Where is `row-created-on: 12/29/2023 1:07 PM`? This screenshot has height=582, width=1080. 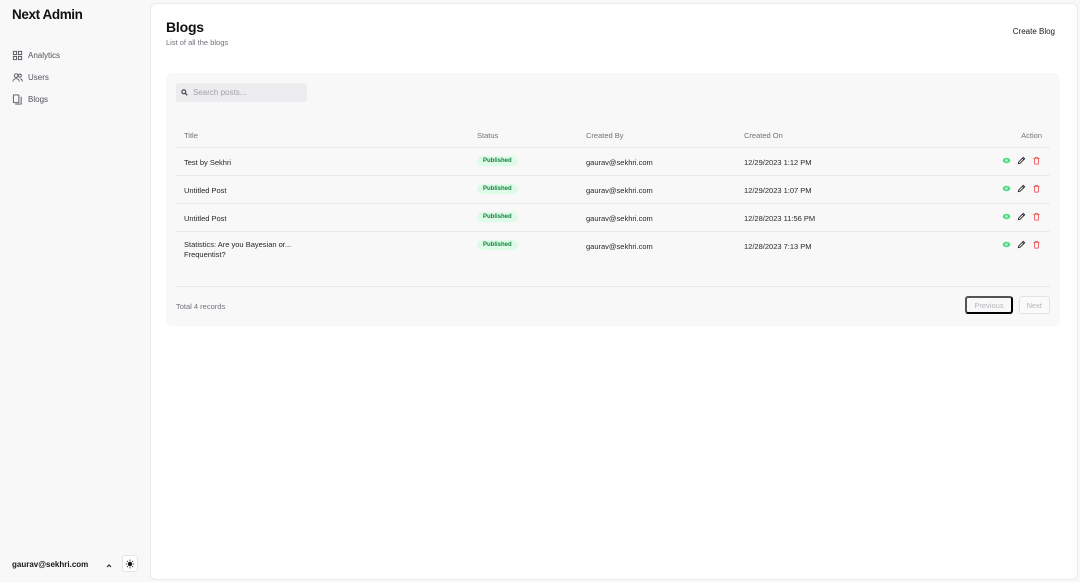 row-created-on: 12/29/2023 1:07 PM is located at coordinates (778, 190).